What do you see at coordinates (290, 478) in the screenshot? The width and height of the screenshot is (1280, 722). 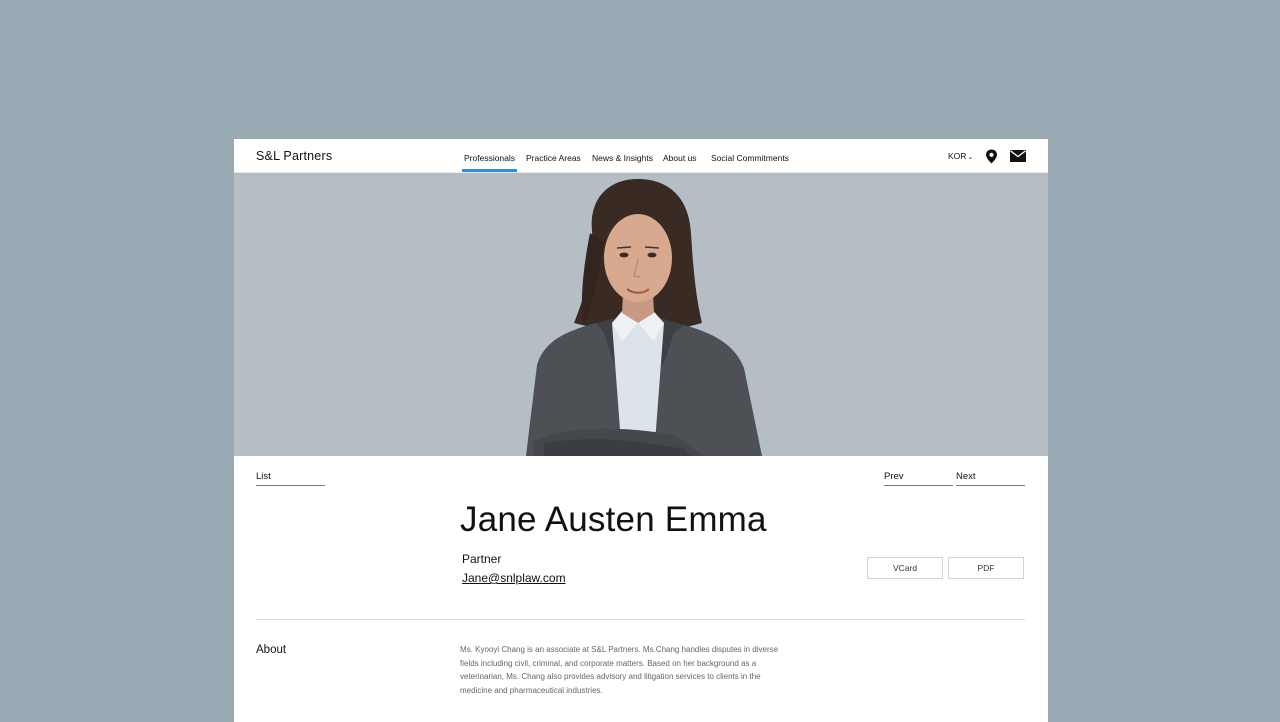 I see `list-link: List` at bounding box center [290, 478].